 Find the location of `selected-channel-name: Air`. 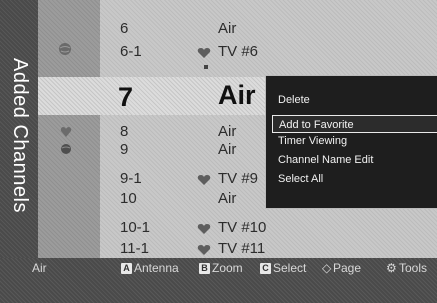

selected-channel-name: Air is located at coordinates (237, 95).